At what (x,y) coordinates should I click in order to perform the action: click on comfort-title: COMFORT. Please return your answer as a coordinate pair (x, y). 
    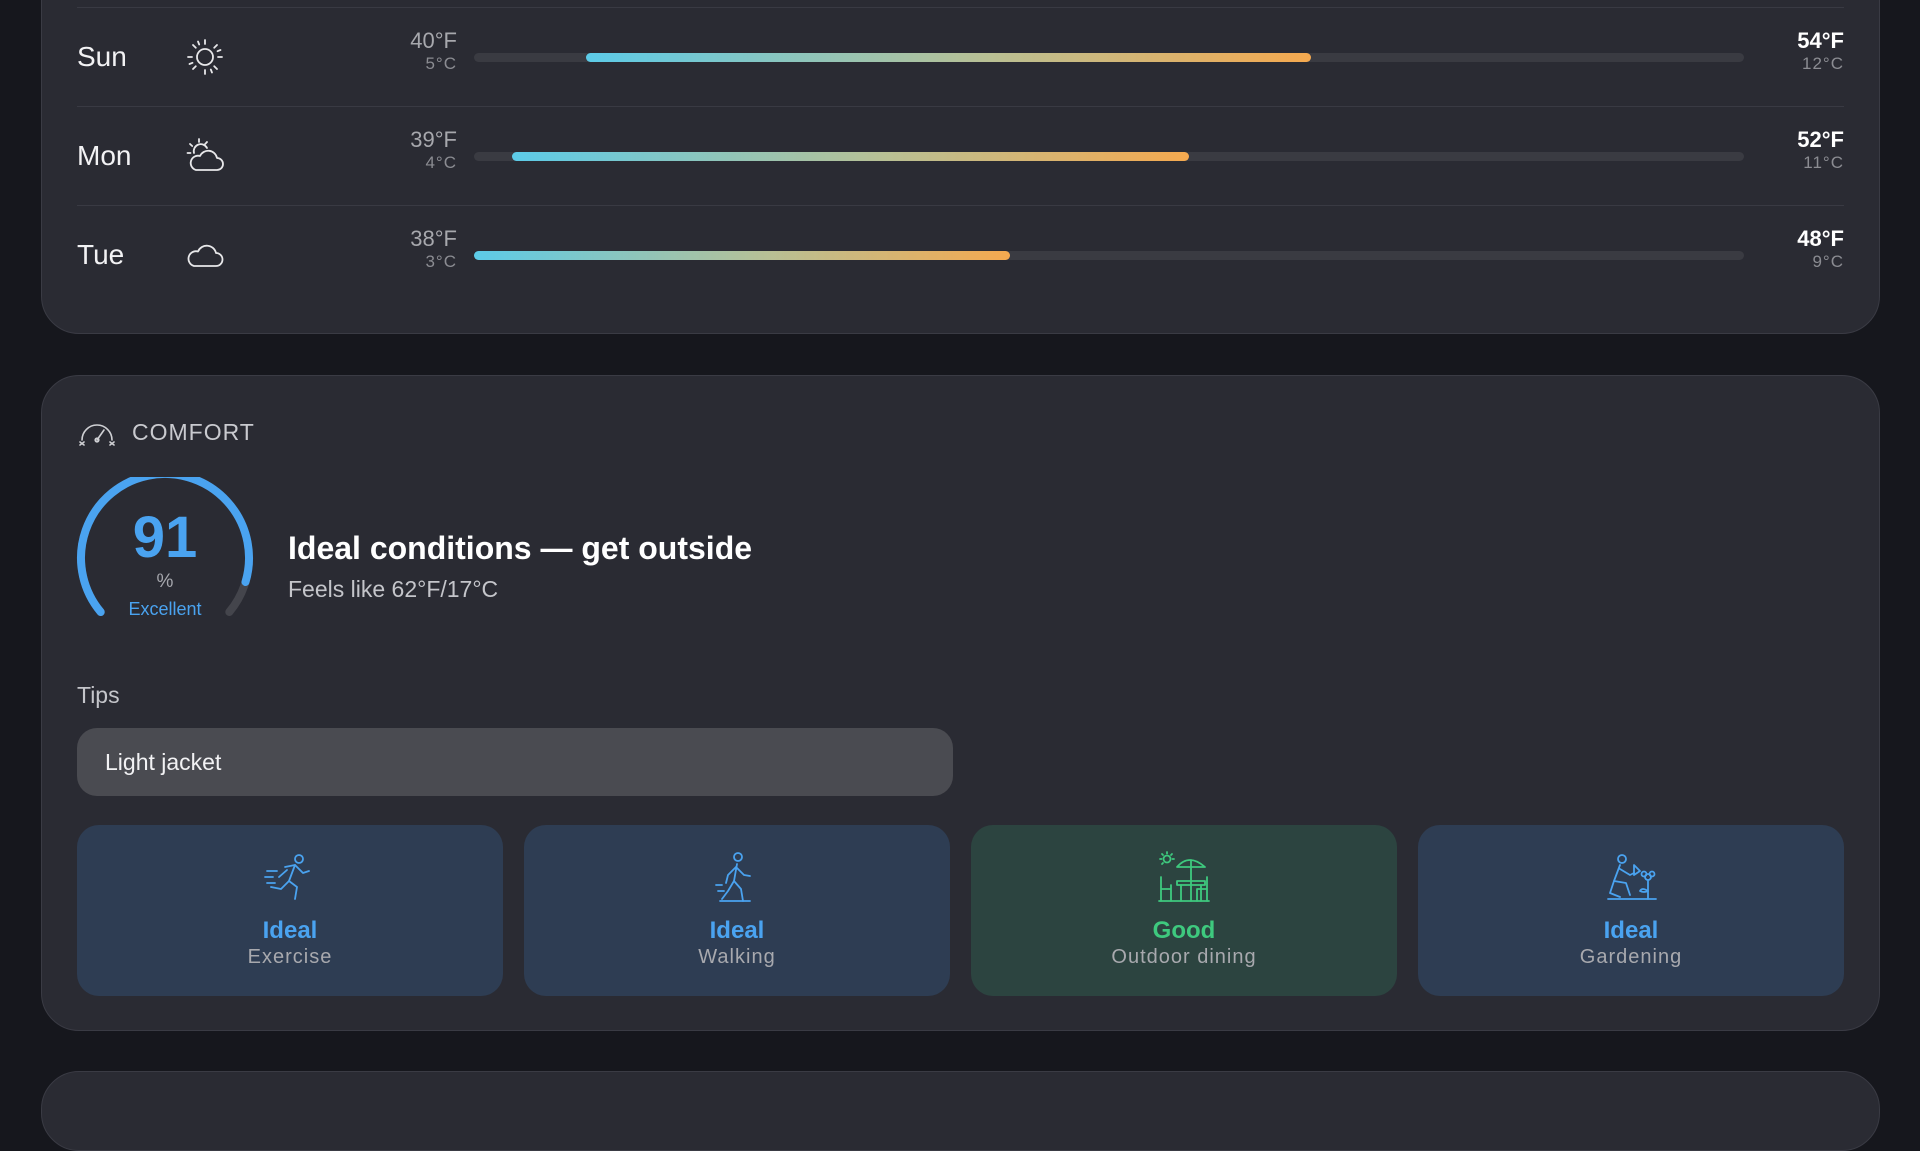
    Looking at the image, I should click on (193, 431).